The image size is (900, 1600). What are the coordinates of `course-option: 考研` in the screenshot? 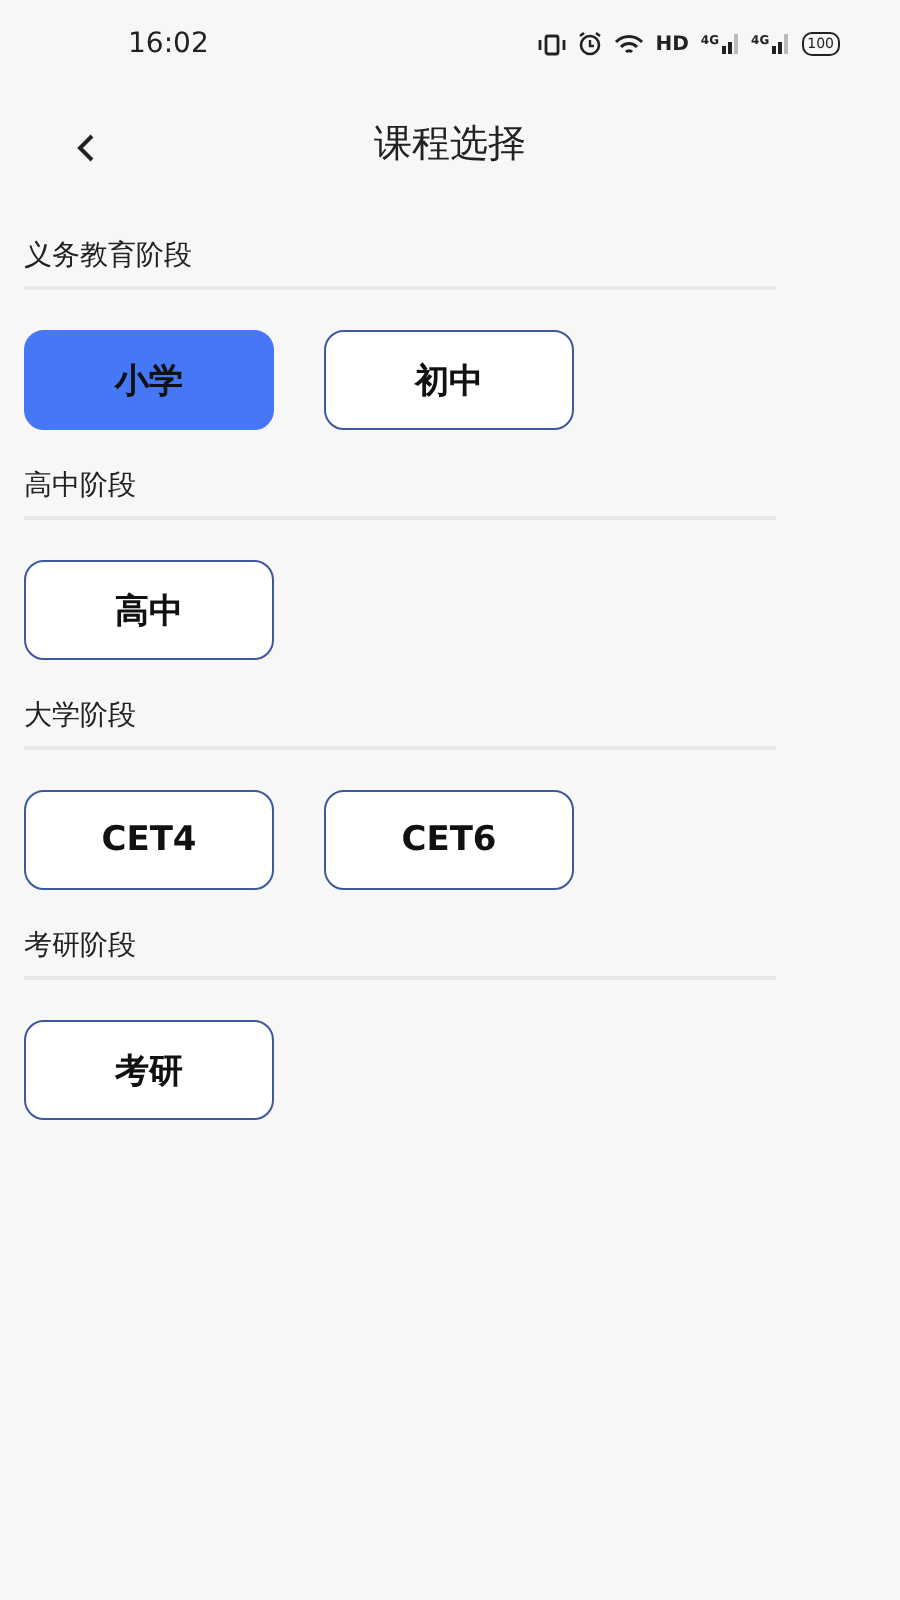 It's located at (149, 1070).